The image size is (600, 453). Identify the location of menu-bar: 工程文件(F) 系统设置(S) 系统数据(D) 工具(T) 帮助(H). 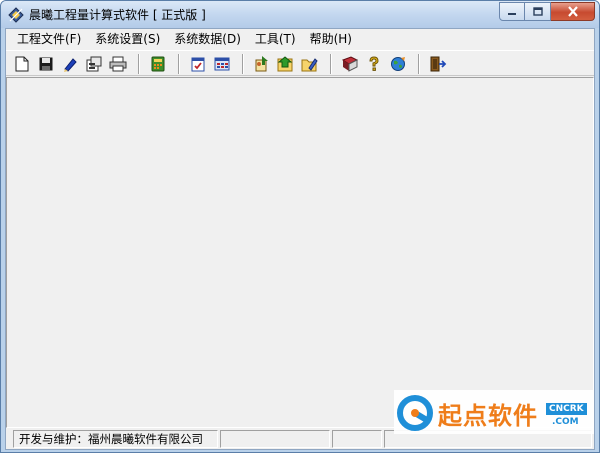
(300, 39).